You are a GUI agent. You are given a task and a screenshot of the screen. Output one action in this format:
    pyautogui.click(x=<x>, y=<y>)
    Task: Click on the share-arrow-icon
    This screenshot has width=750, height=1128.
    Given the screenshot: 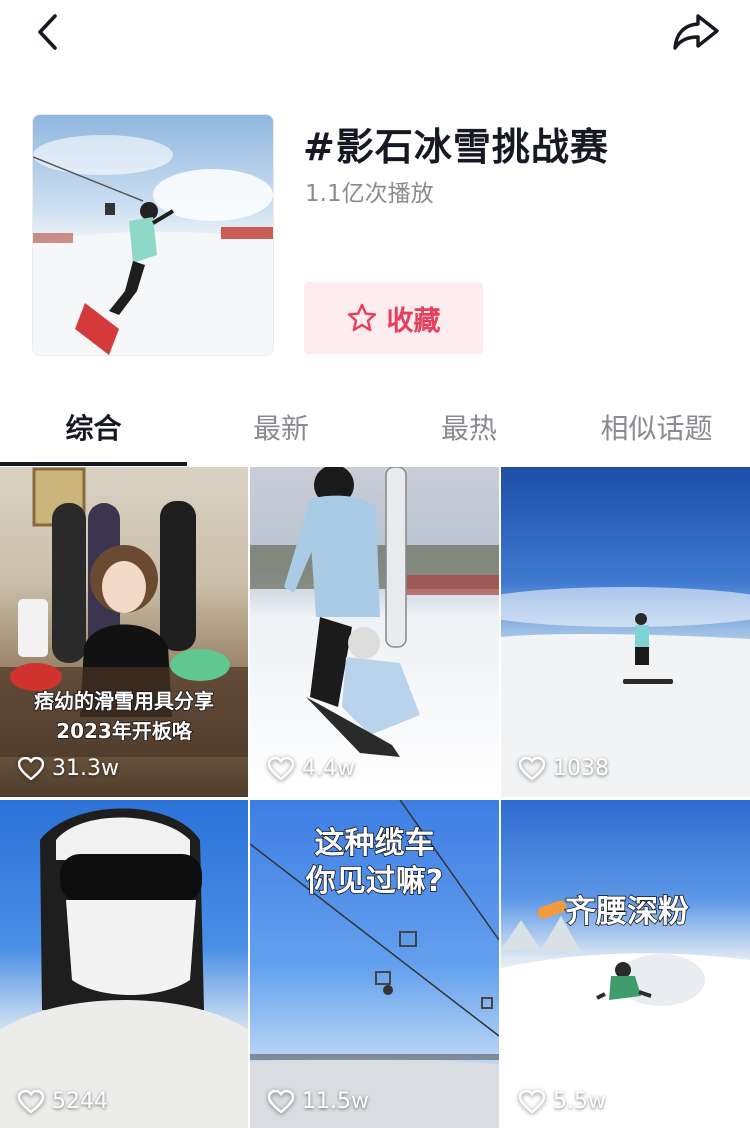 What is the action you would take?
    pyautogui.click(x=696, y=32)
    